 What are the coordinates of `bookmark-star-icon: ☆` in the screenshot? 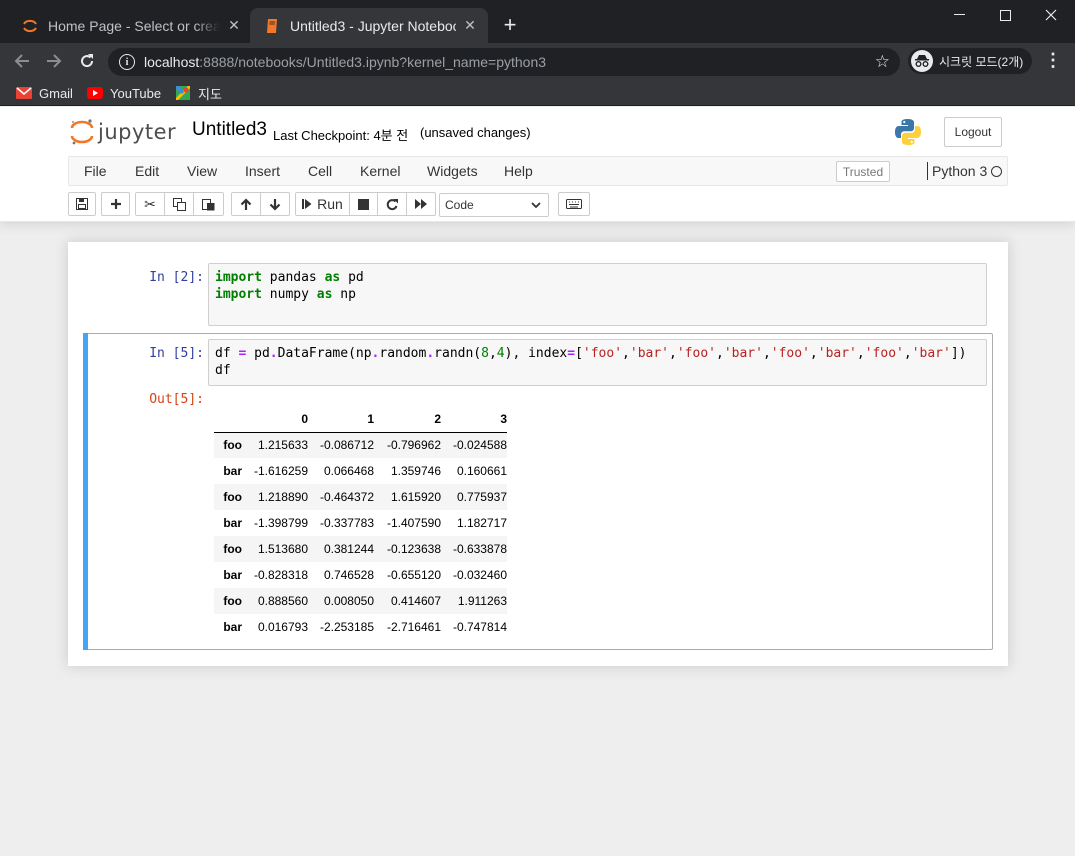 It's located at (882, 62).